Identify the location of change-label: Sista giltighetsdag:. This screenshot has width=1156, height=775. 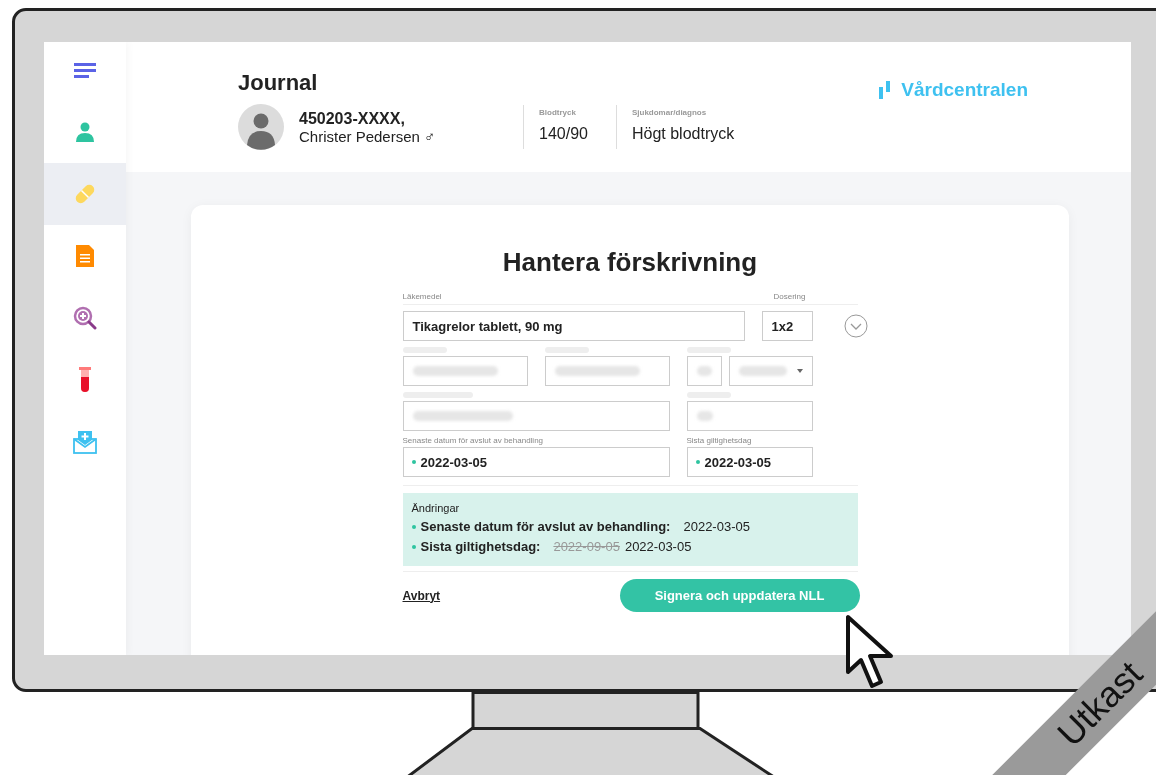
(480, 546).